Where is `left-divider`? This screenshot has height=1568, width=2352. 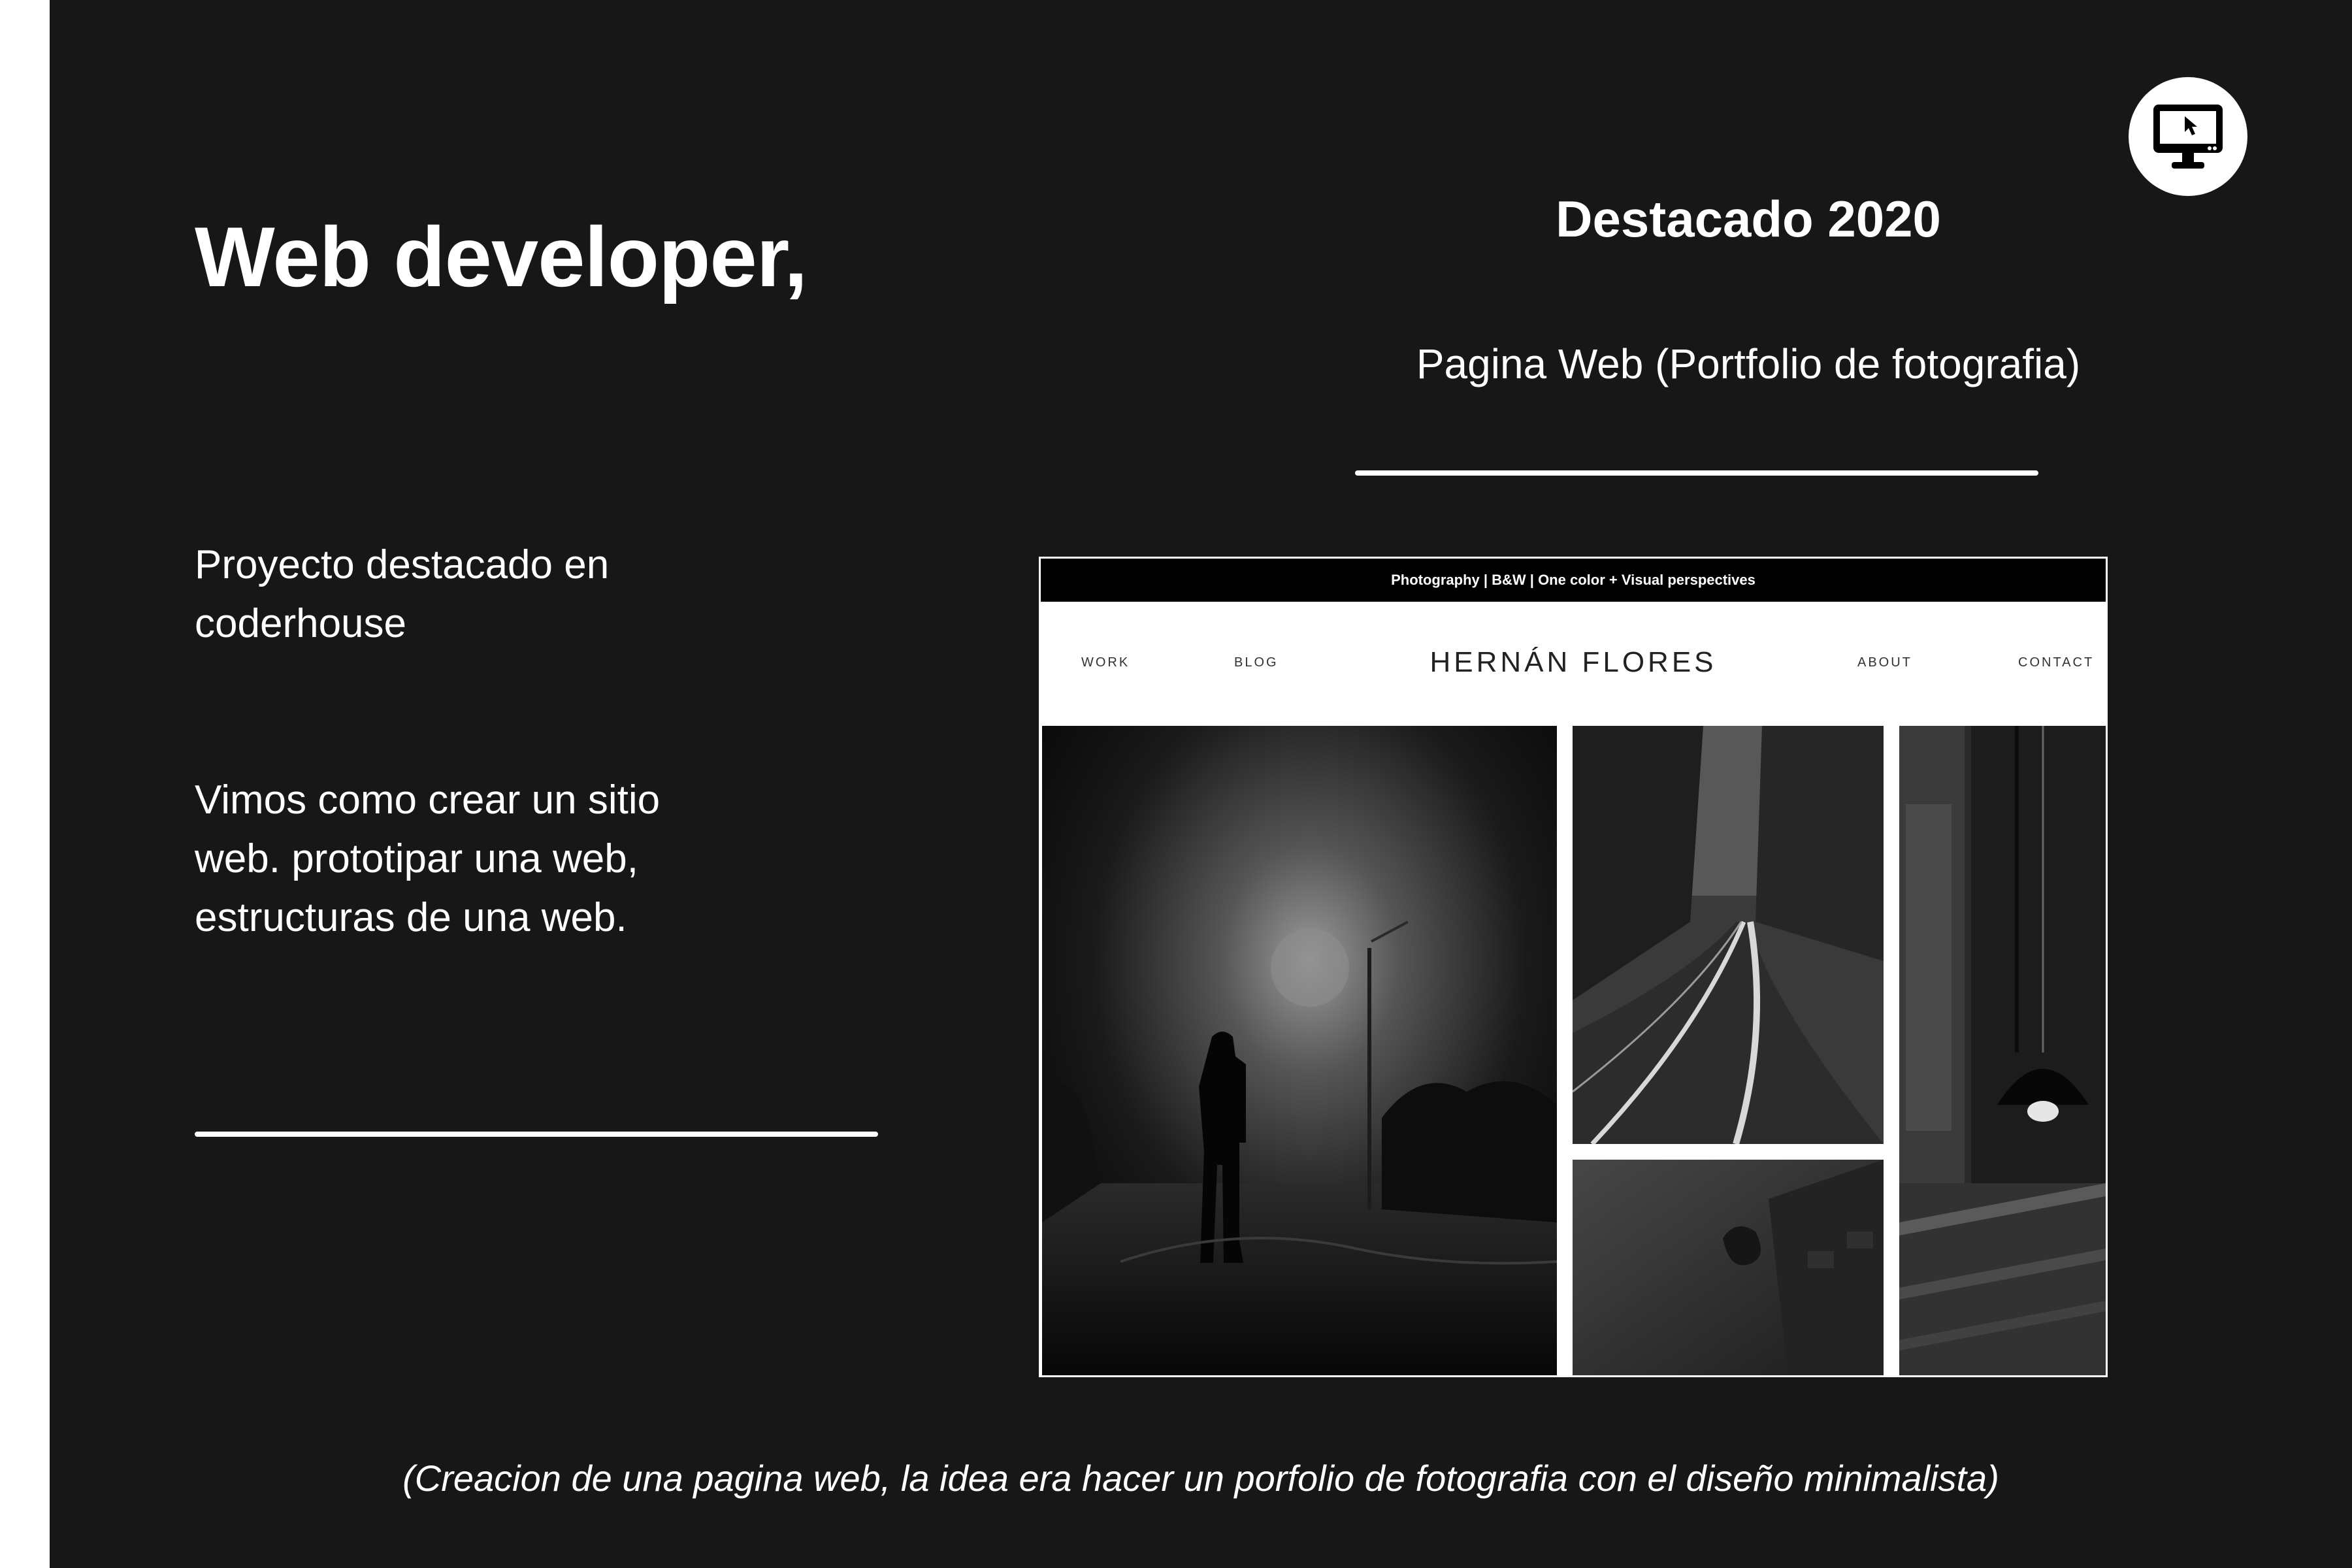 left-divider is located at coordinates (536, 1134).